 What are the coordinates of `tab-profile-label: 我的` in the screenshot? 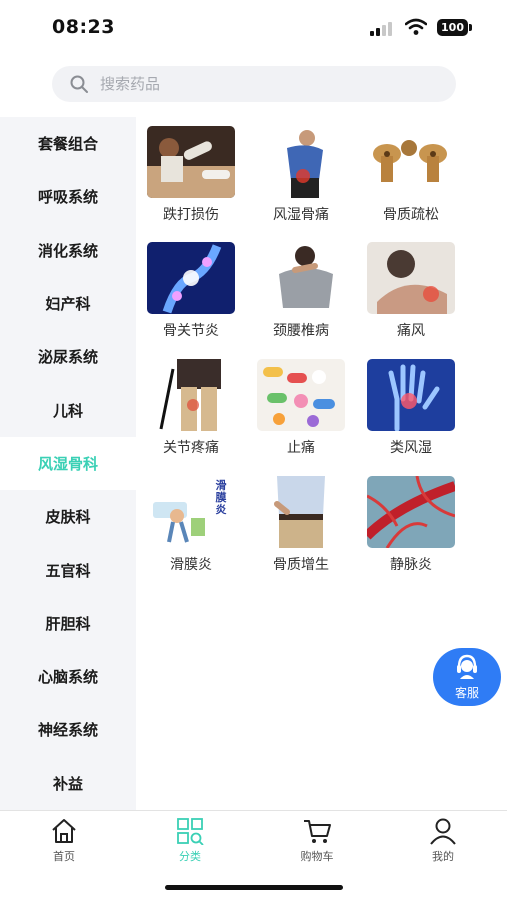 It's located at (443, 856).